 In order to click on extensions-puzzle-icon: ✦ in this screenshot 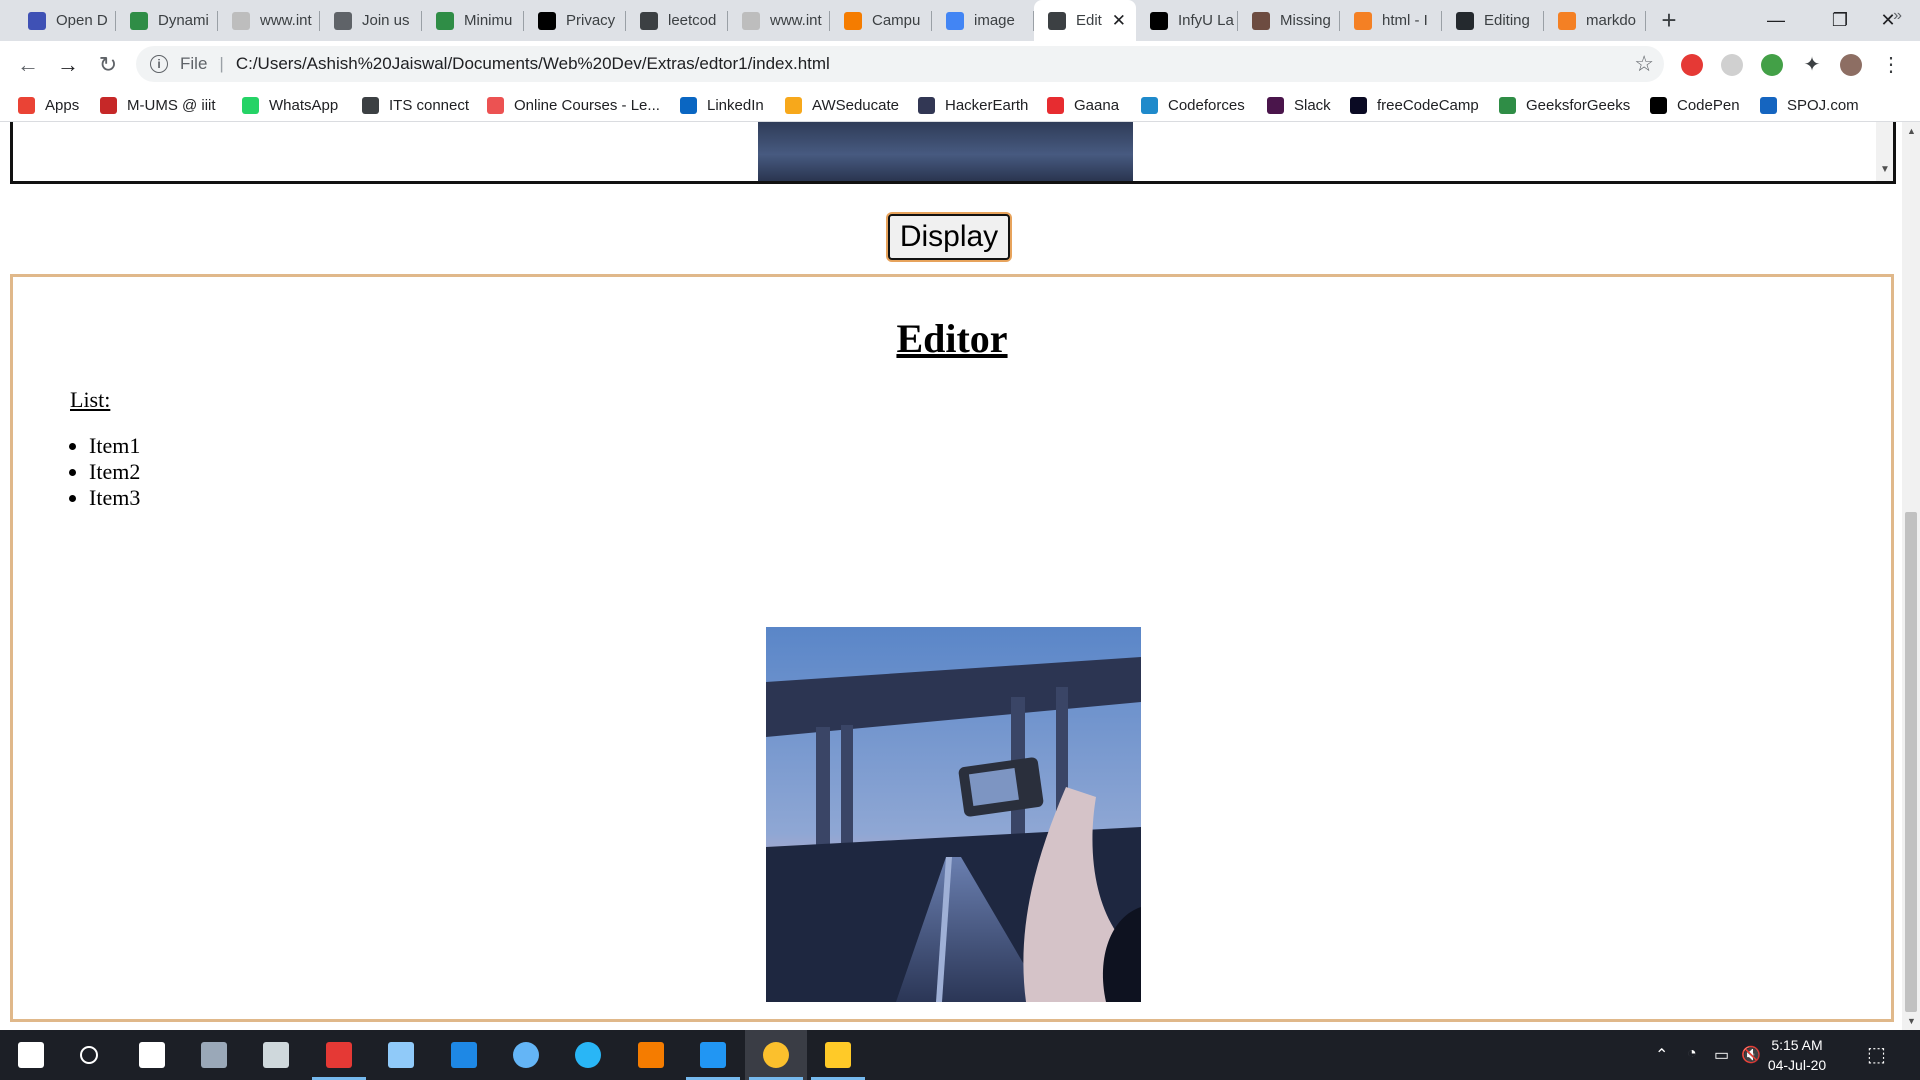, I will do `click(1812, 65)`.